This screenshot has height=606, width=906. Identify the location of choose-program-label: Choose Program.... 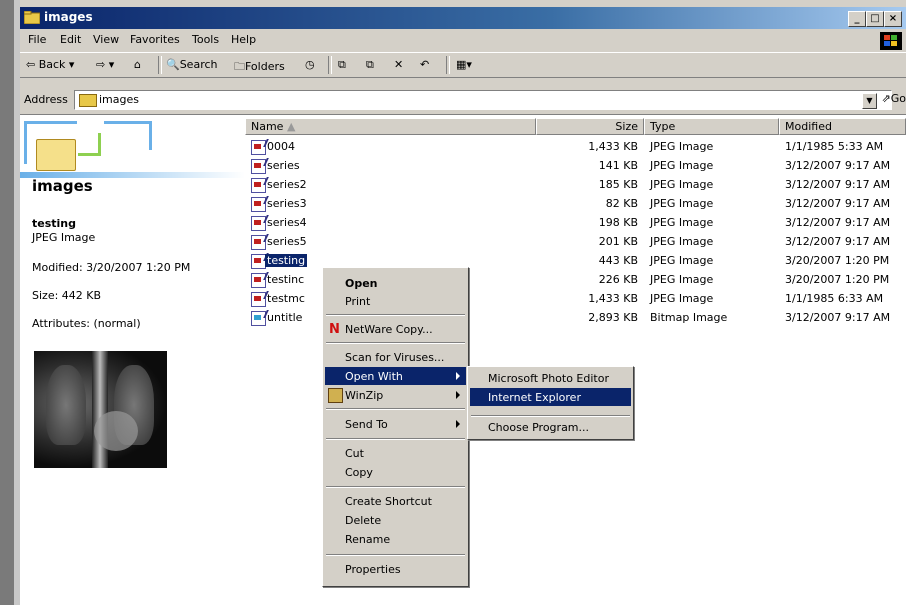
(539, 427).